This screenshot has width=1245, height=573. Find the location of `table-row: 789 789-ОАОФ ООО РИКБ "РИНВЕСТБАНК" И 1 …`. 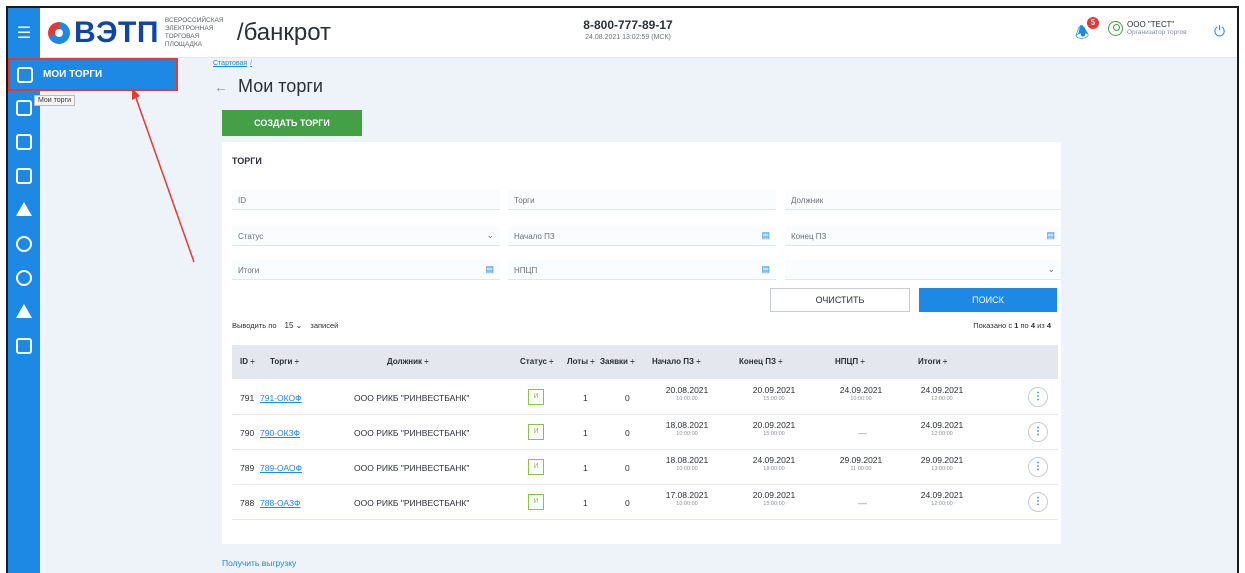

table-row: 789 789-ОАОФ ООО РИКБ "РИНВЕСТБАНК" И 1 … is located at coordinates (645, 467).